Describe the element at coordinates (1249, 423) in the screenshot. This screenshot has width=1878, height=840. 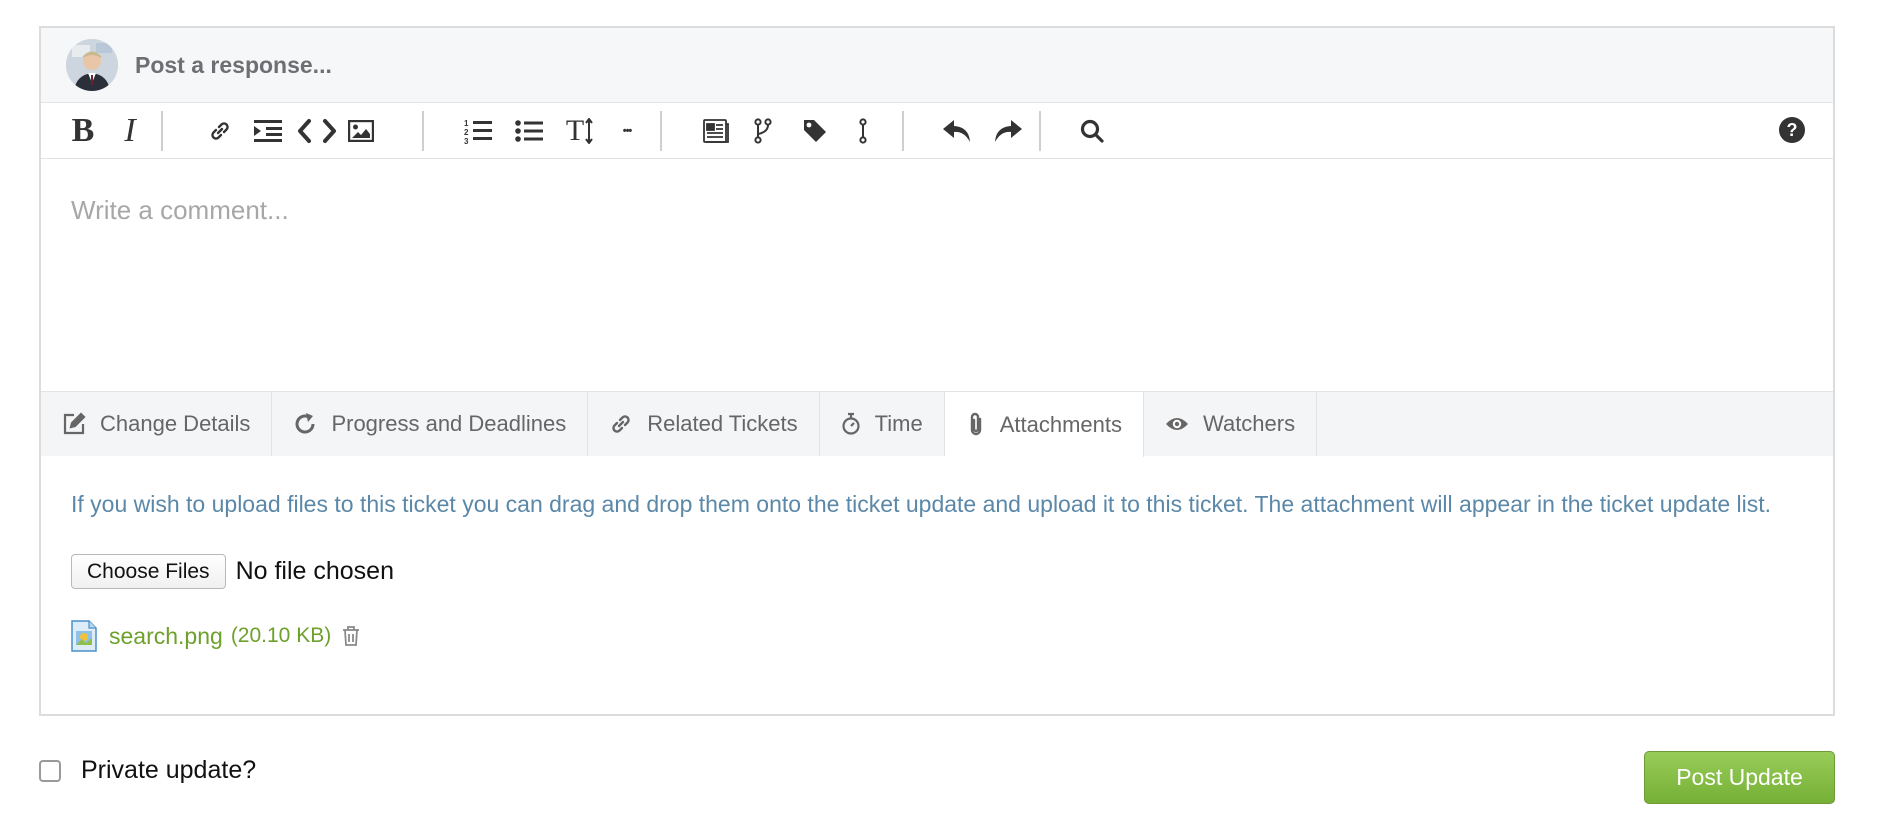
I see `tab-label: Watchers` at that location.